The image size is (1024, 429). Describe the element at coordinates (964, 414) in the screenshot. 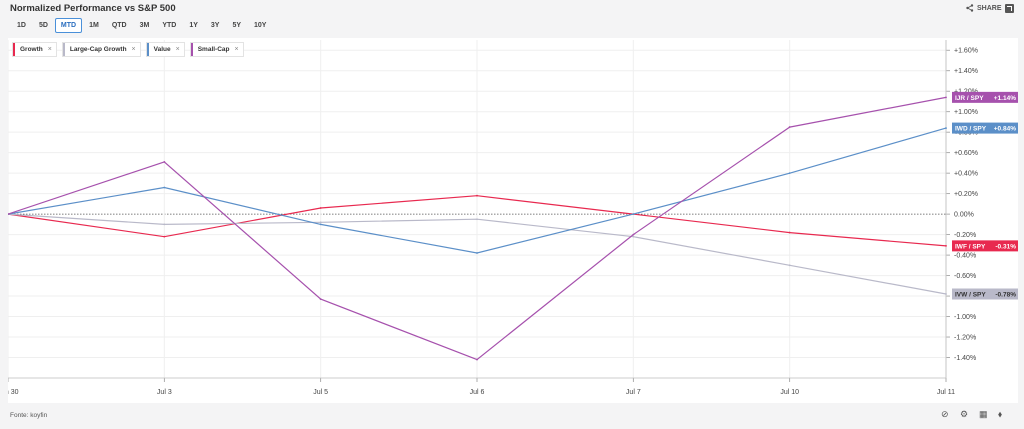

I see `settings-icon: ⚙` at that location.